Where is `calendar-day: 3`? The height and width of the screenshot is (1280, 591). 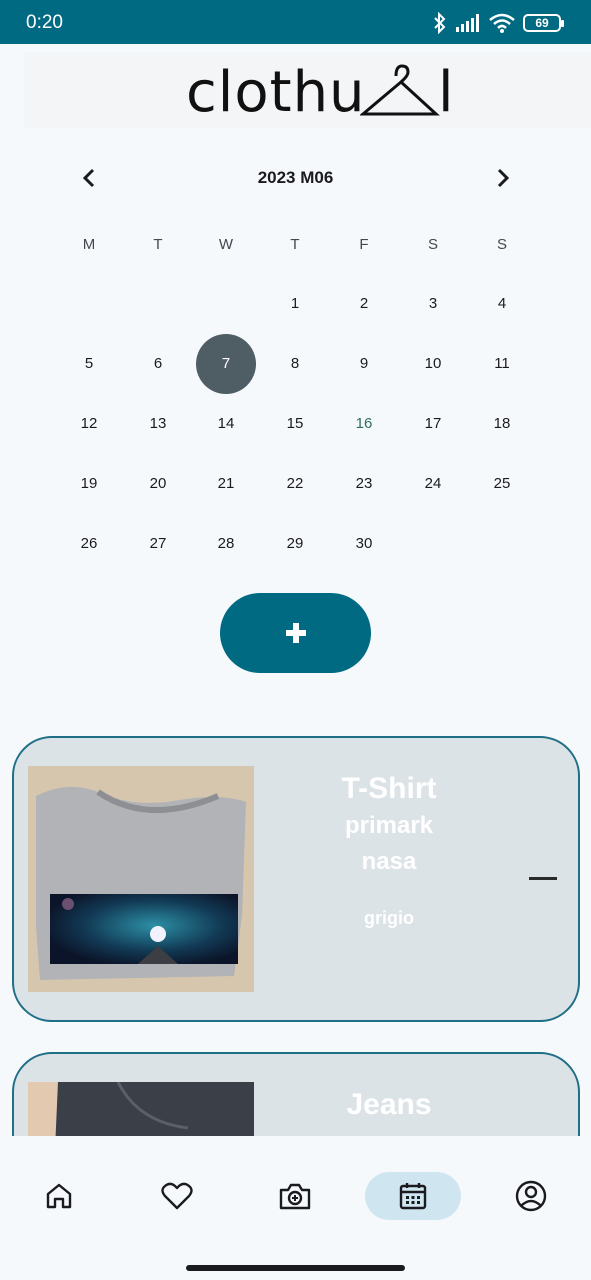 calendar-day: 3 is located at coordinates (433, 304).